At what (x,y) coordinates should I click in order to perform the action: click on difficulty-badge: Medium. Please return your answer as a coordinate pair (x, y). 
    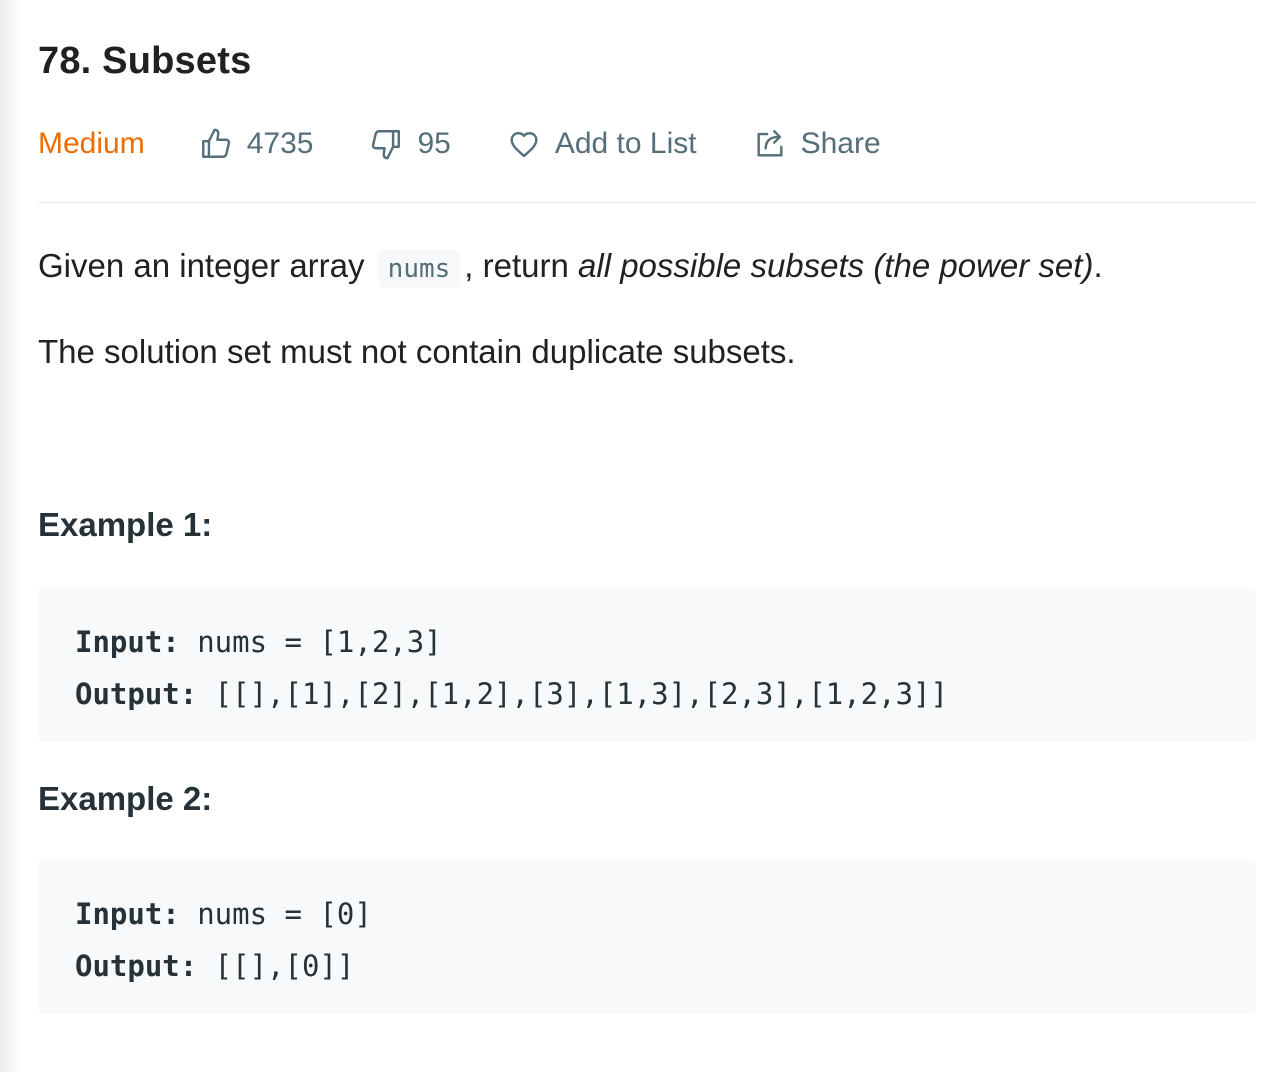
    Looking at the image, I should click on (91, 143).